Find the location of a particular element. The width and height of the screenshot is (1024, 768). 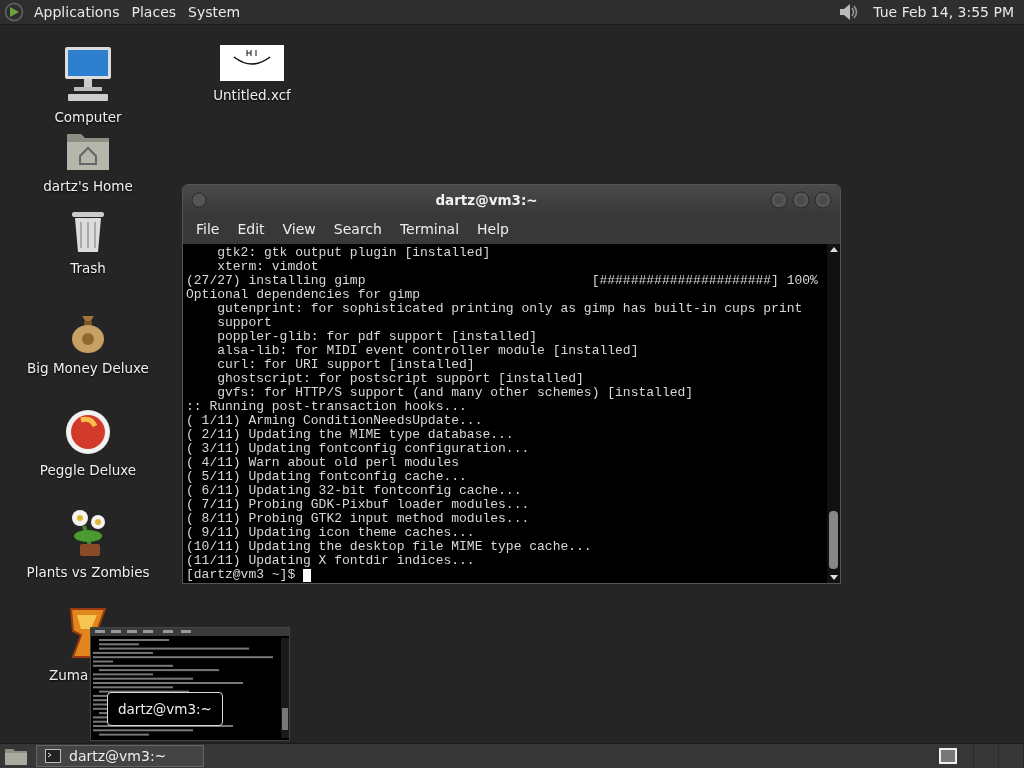

icon-label: dartz's Home is located at coordinates (88, 186).